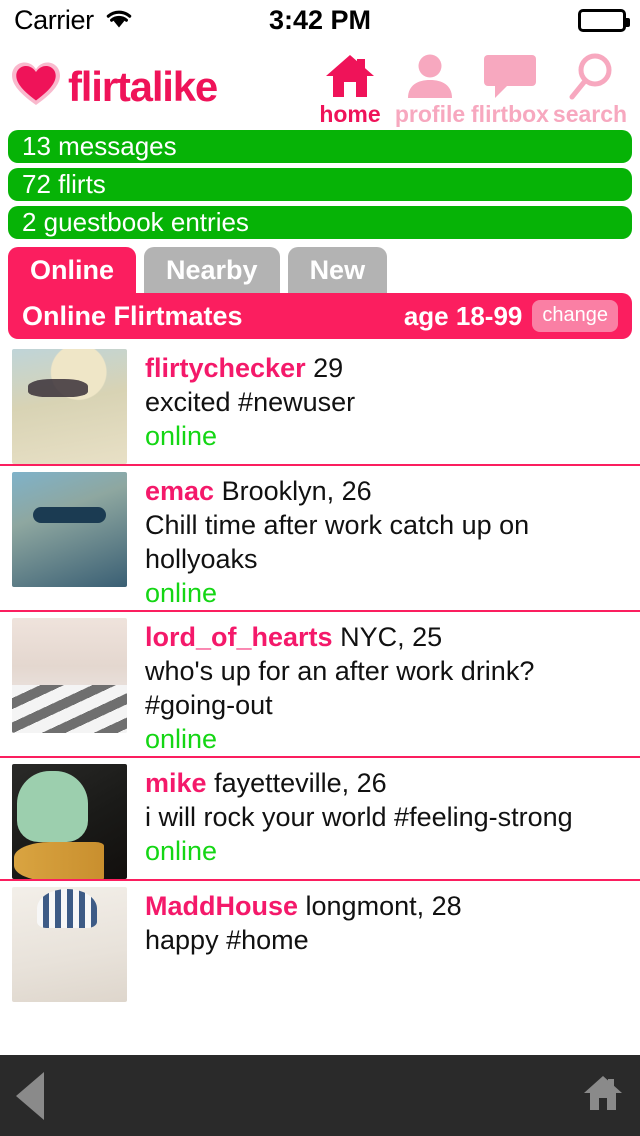 The width and height of the screenshot is (640, 1136). What do you see at coordinates (176, 783) in the screenshot?
I see `username: mike` at bounding box center [176, 783].